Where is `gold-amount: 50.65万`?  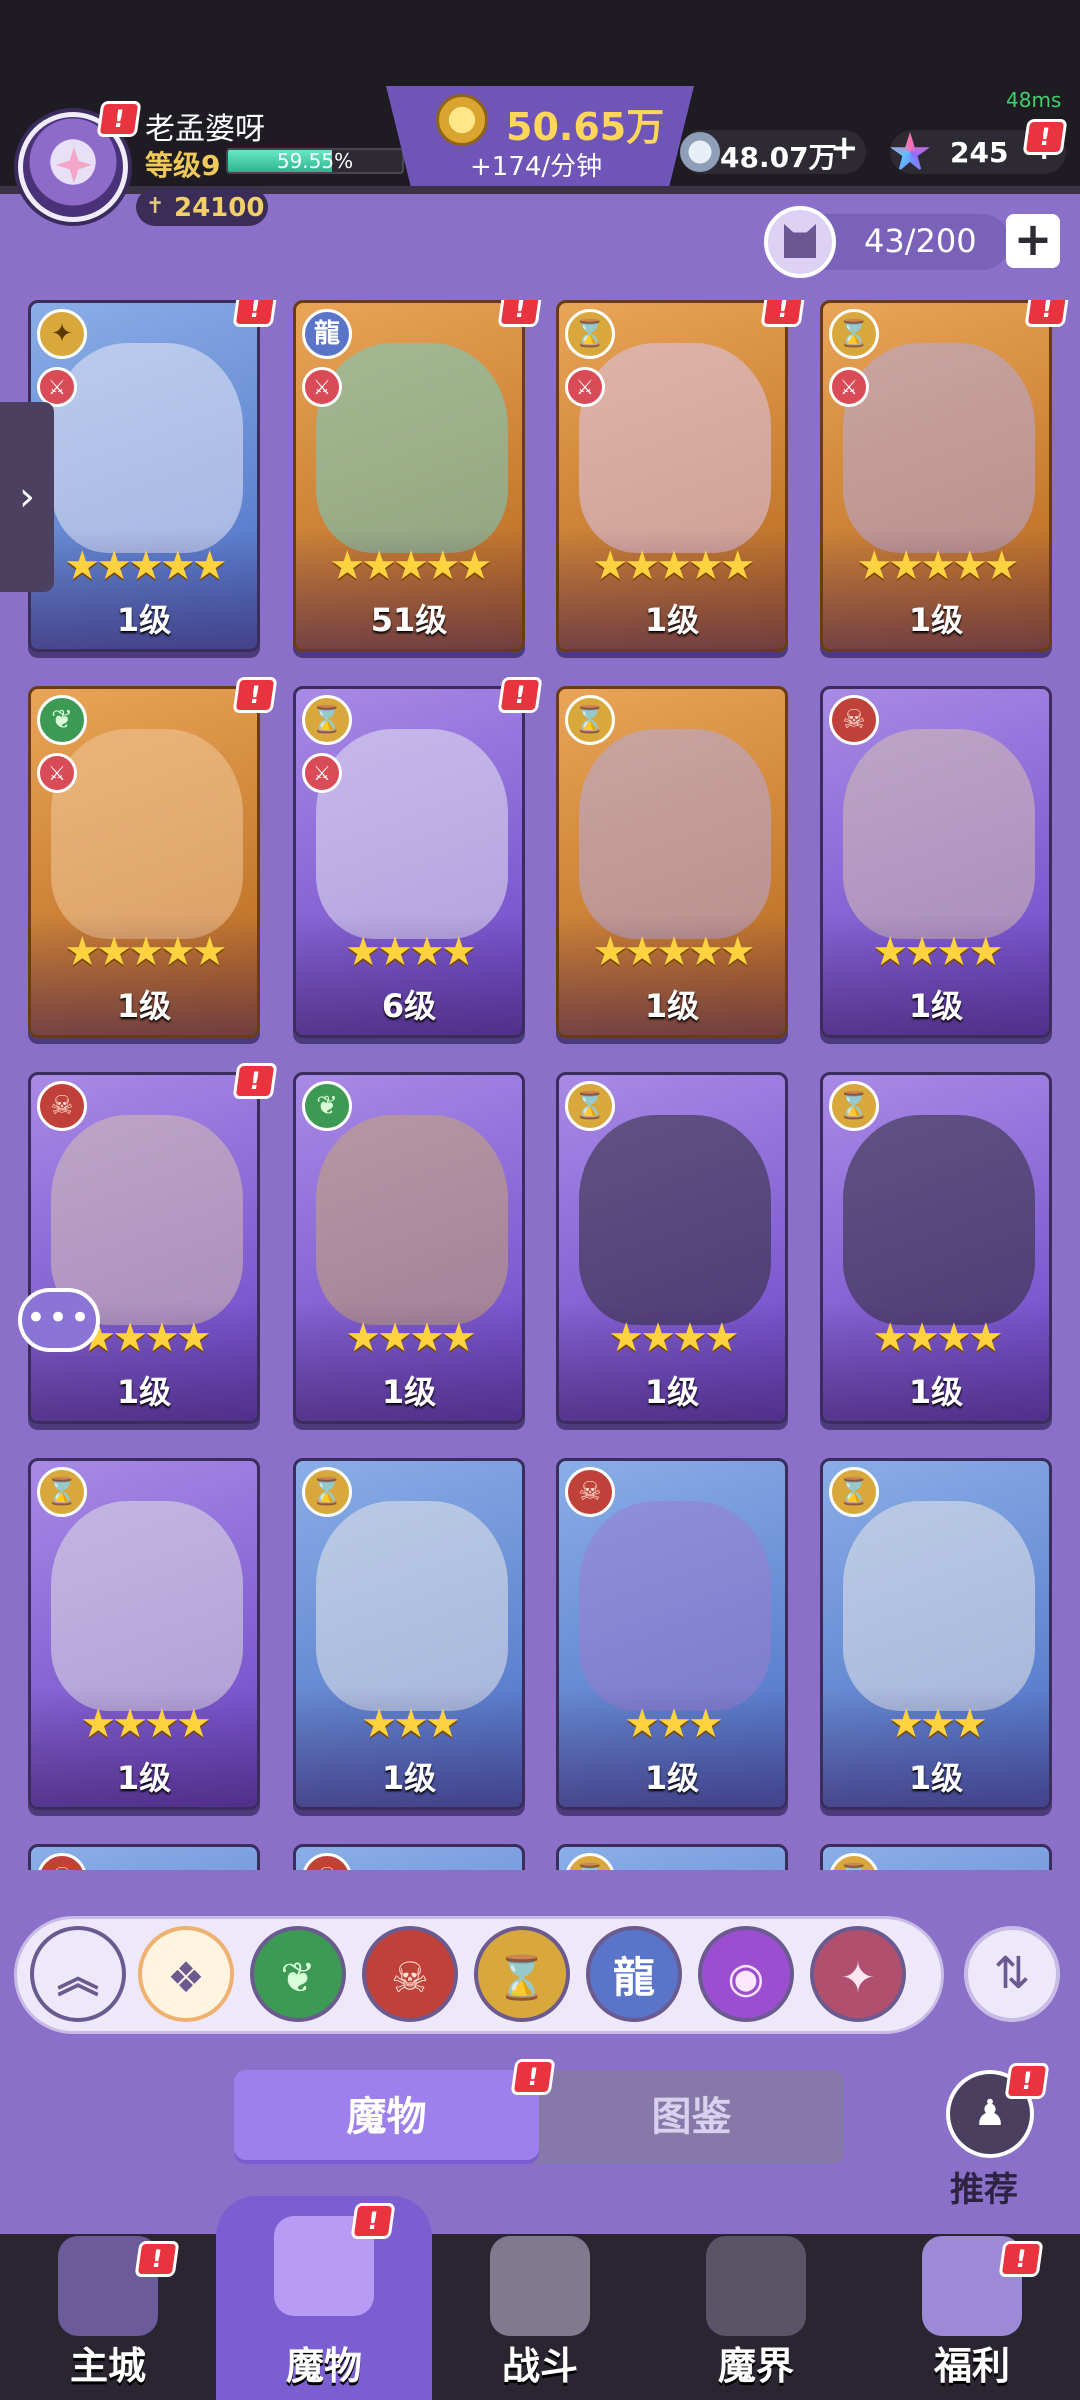
gold-amount: 50.65万 is located at coordinates (585, 127).